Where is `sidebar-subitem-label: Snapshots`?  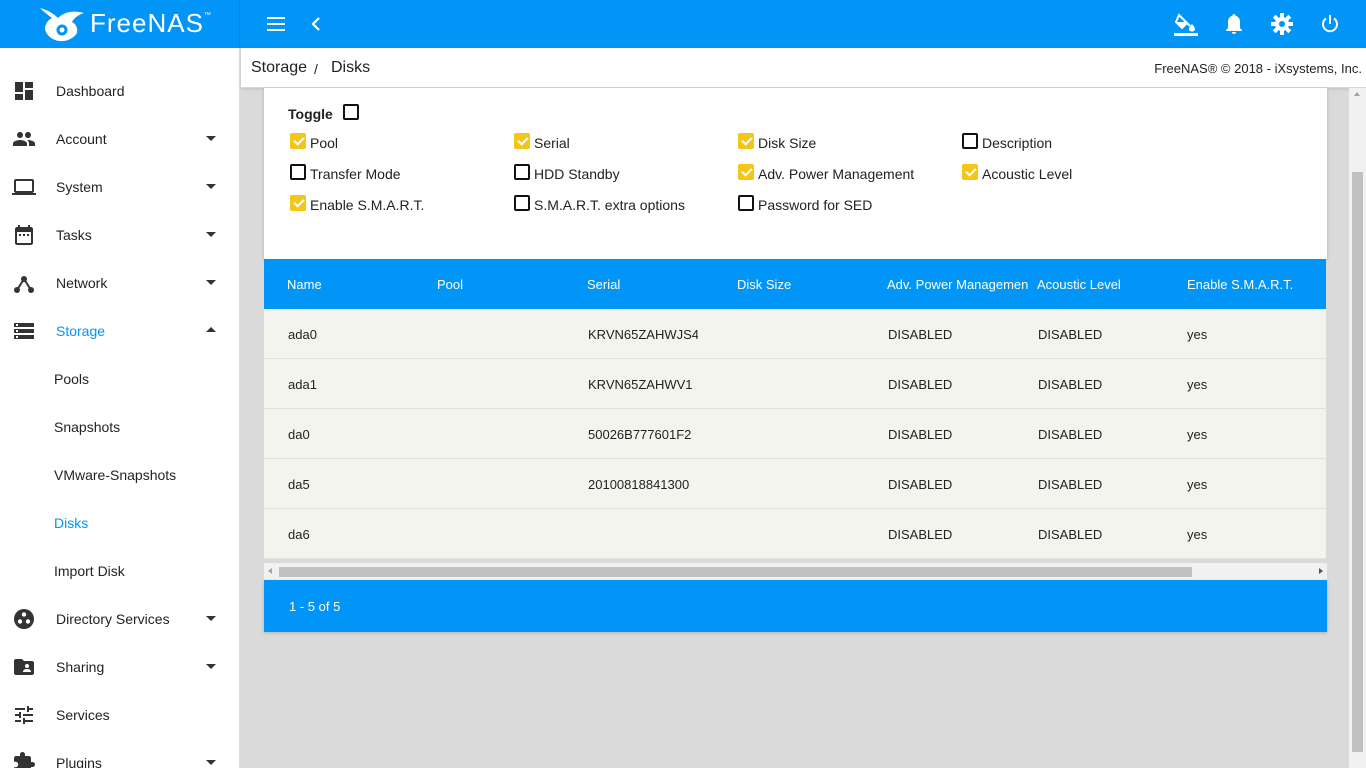
sidebar-subitem-label: Snapshots is located at coordinates (87, 427).